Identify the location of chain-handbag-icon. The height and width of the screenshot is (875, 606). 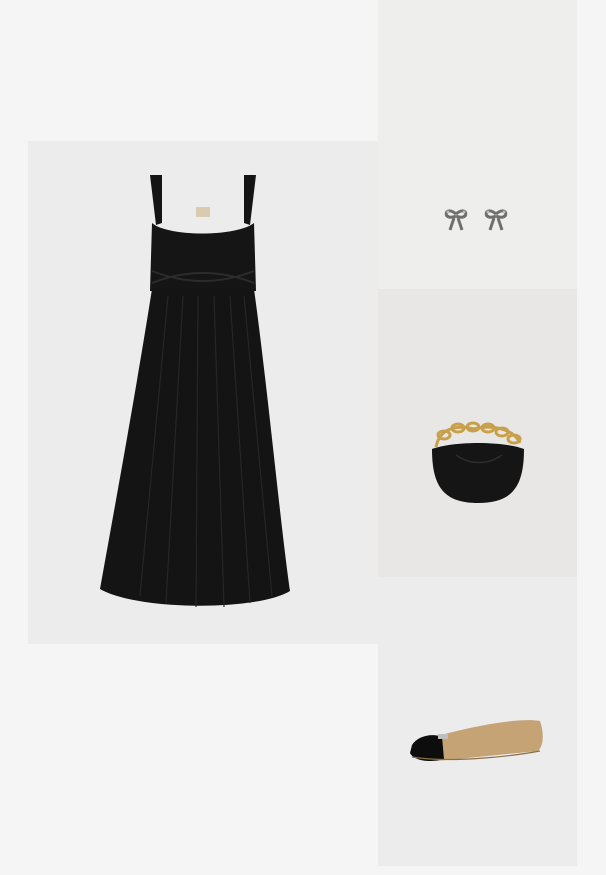
(478, 462).